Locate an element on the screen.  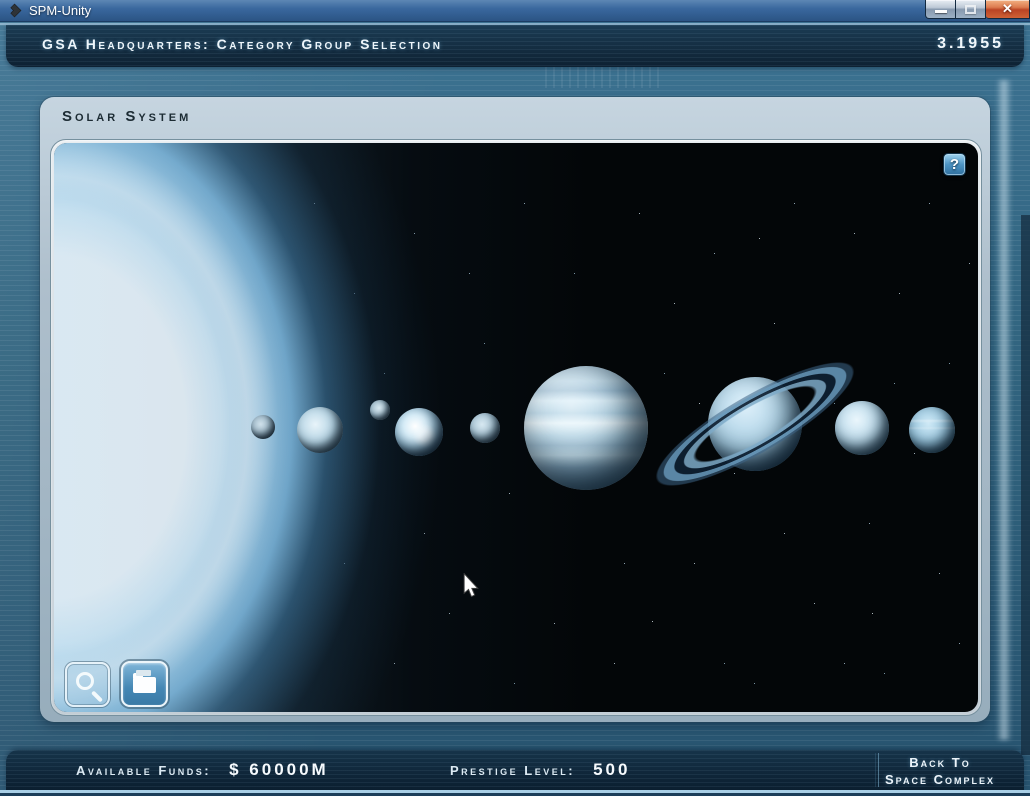
planet-earth is located at coordinates (419, 432).